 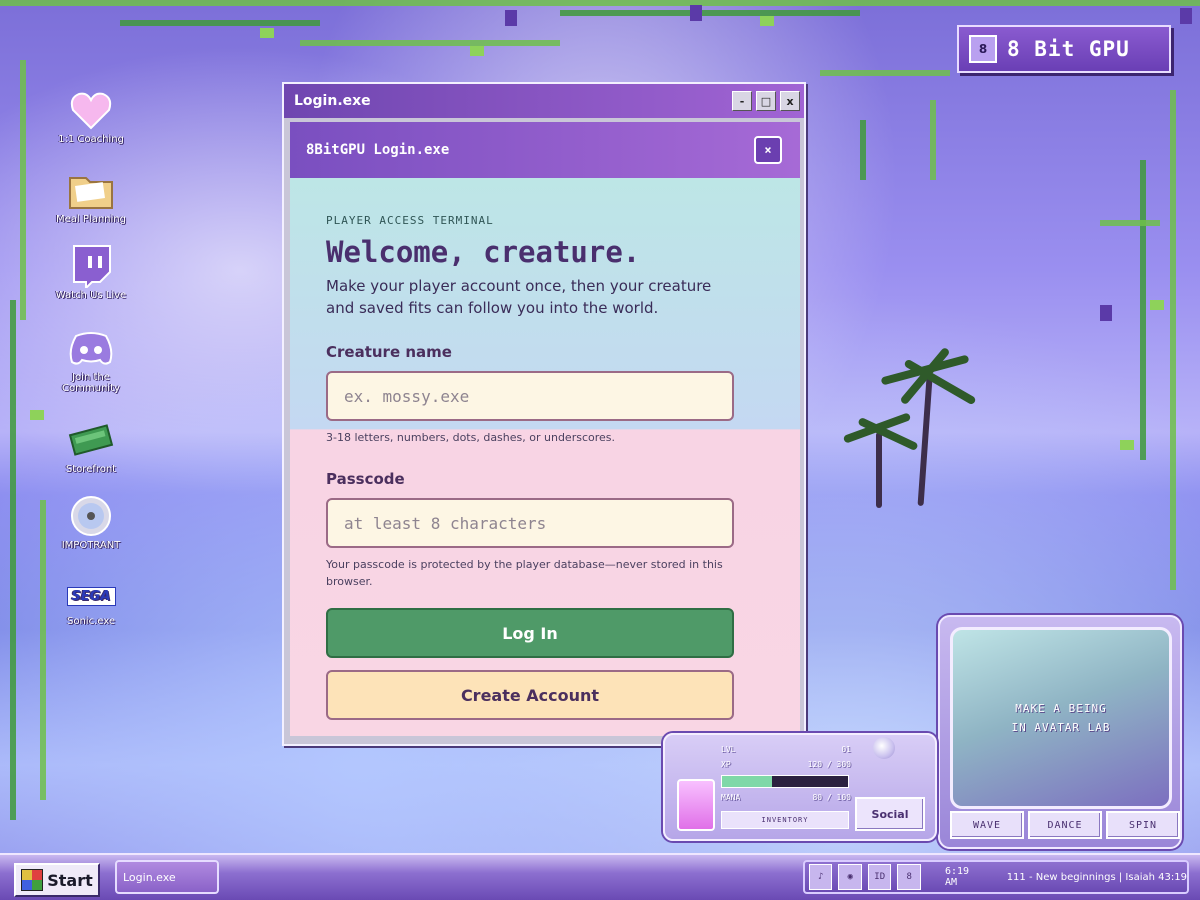 What do you see at coordinates (909, 877) in the screenshot?
I see `8-icon: 8` at bounding box center [909, 877].